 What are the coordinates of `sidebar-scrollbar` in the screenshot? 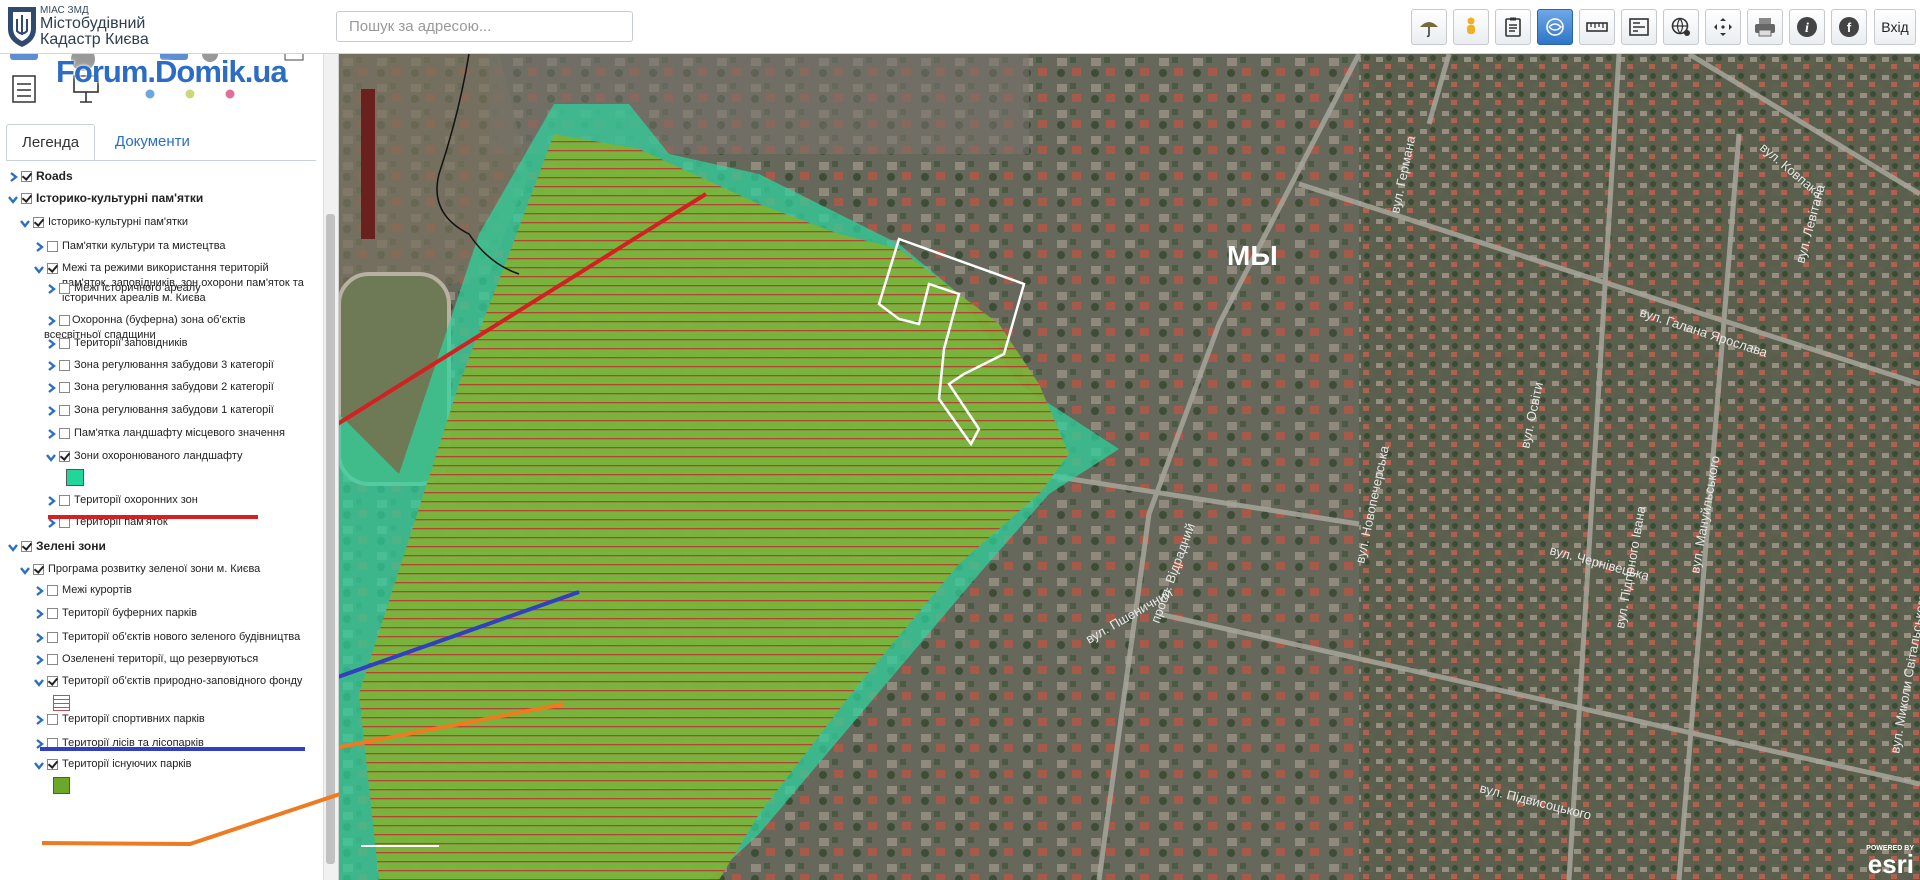 It's located at (330, 467).